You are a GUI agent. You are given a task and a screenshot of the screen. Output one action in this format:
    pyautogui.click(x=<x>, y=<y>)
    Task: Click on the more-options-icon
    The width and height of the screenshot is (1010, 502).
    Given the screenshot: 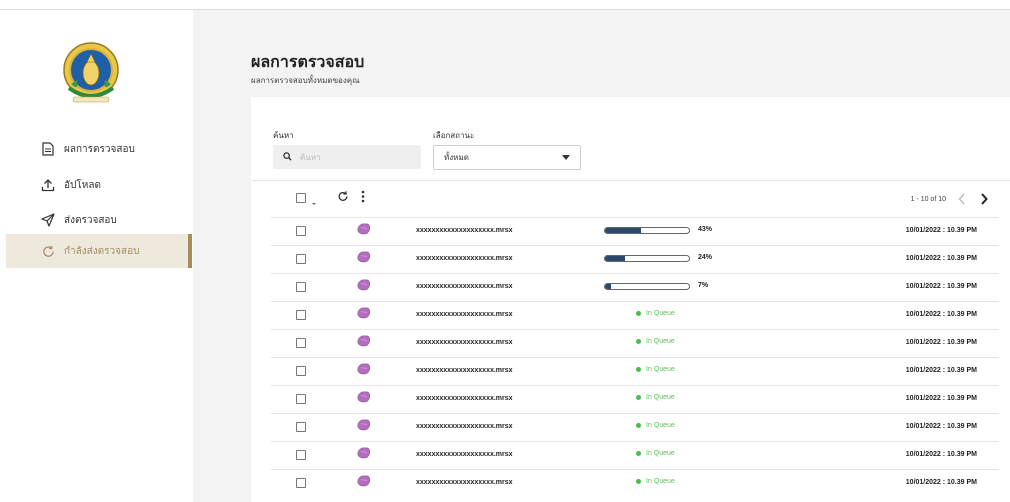 What is the action you would take?
    pyautogui.click(x=363, y=199)
    